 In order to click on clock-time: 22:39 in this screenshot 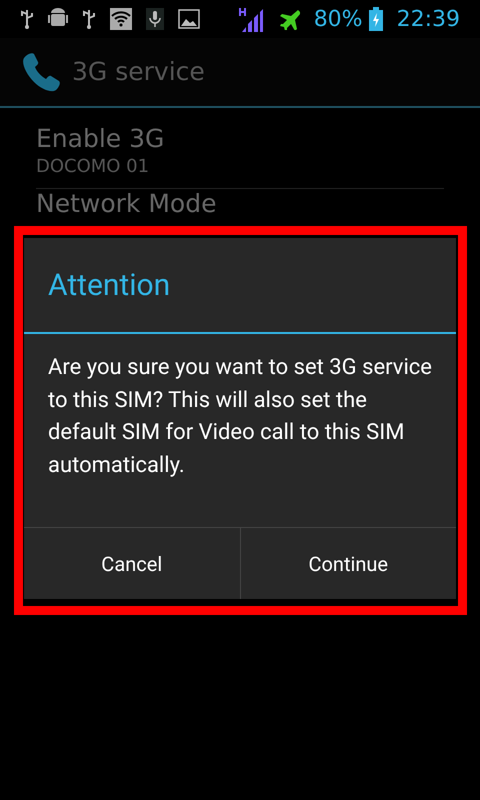, I will do `click(428, 20)`.